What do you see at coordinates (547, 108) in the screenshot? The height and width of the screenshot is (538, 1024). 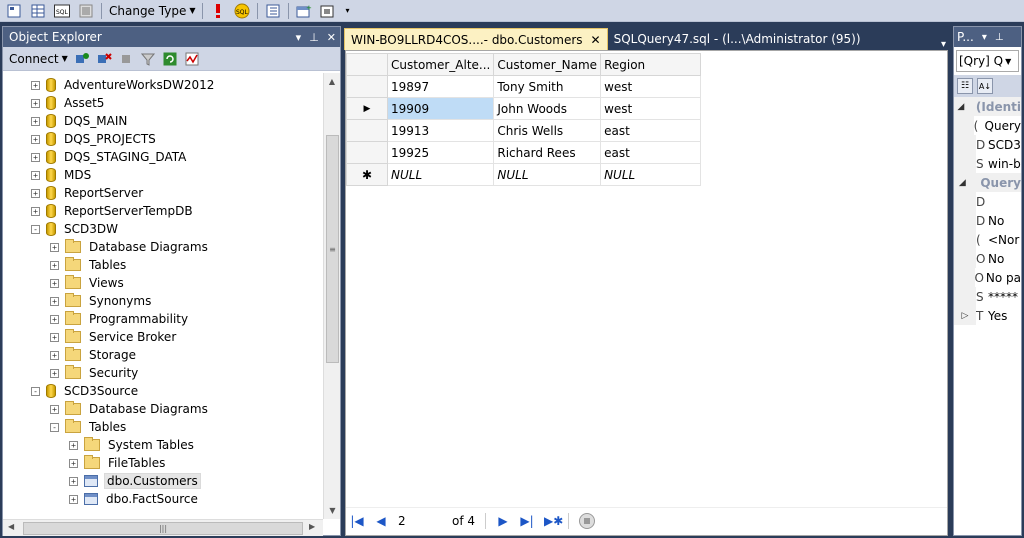 I see `grid-cell: John Woods` at bounding box center [547, 108].